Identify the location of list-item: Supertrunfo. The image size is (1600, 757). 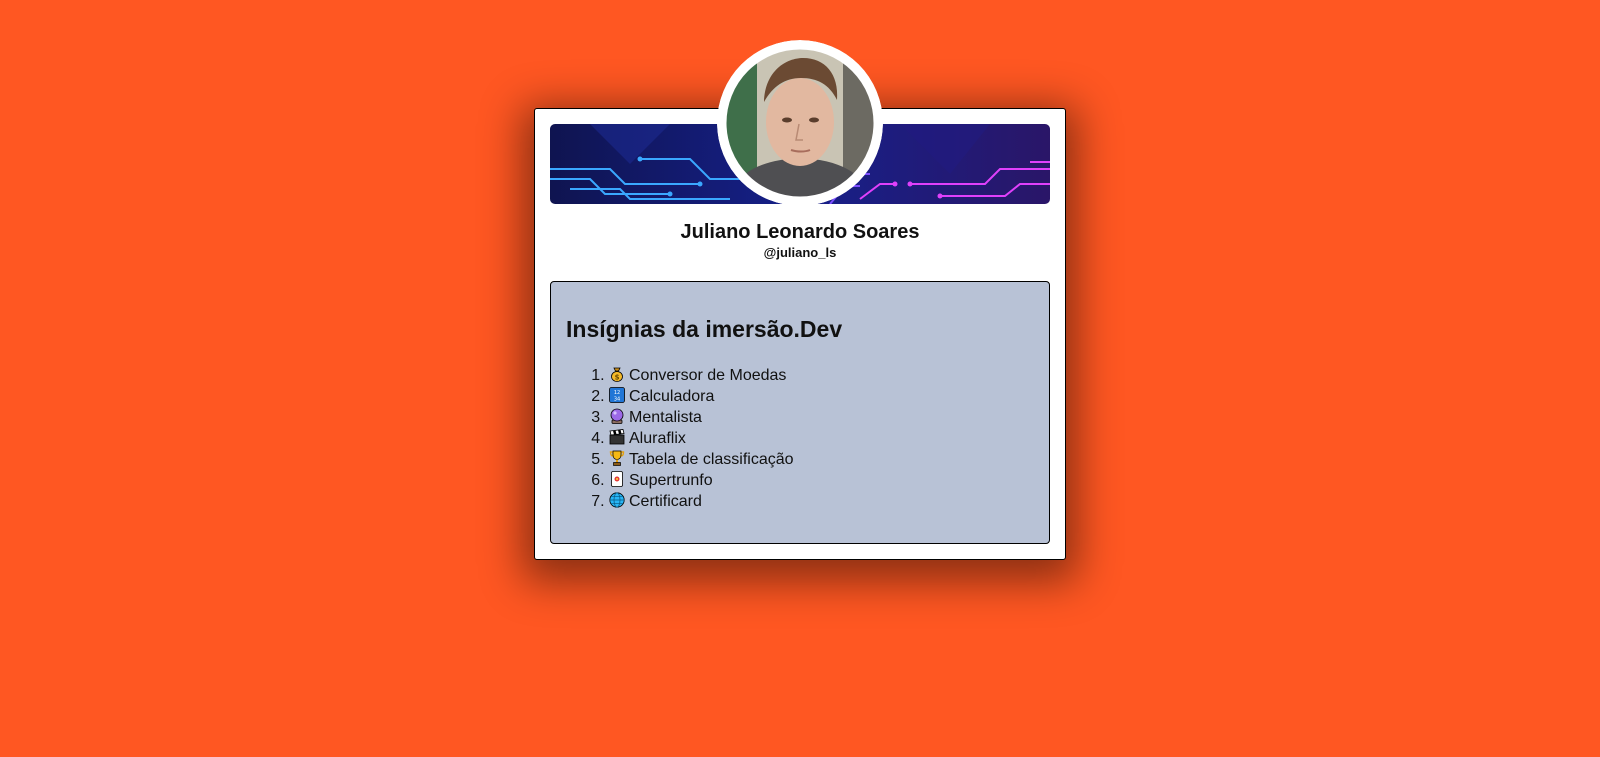
(701, 480).